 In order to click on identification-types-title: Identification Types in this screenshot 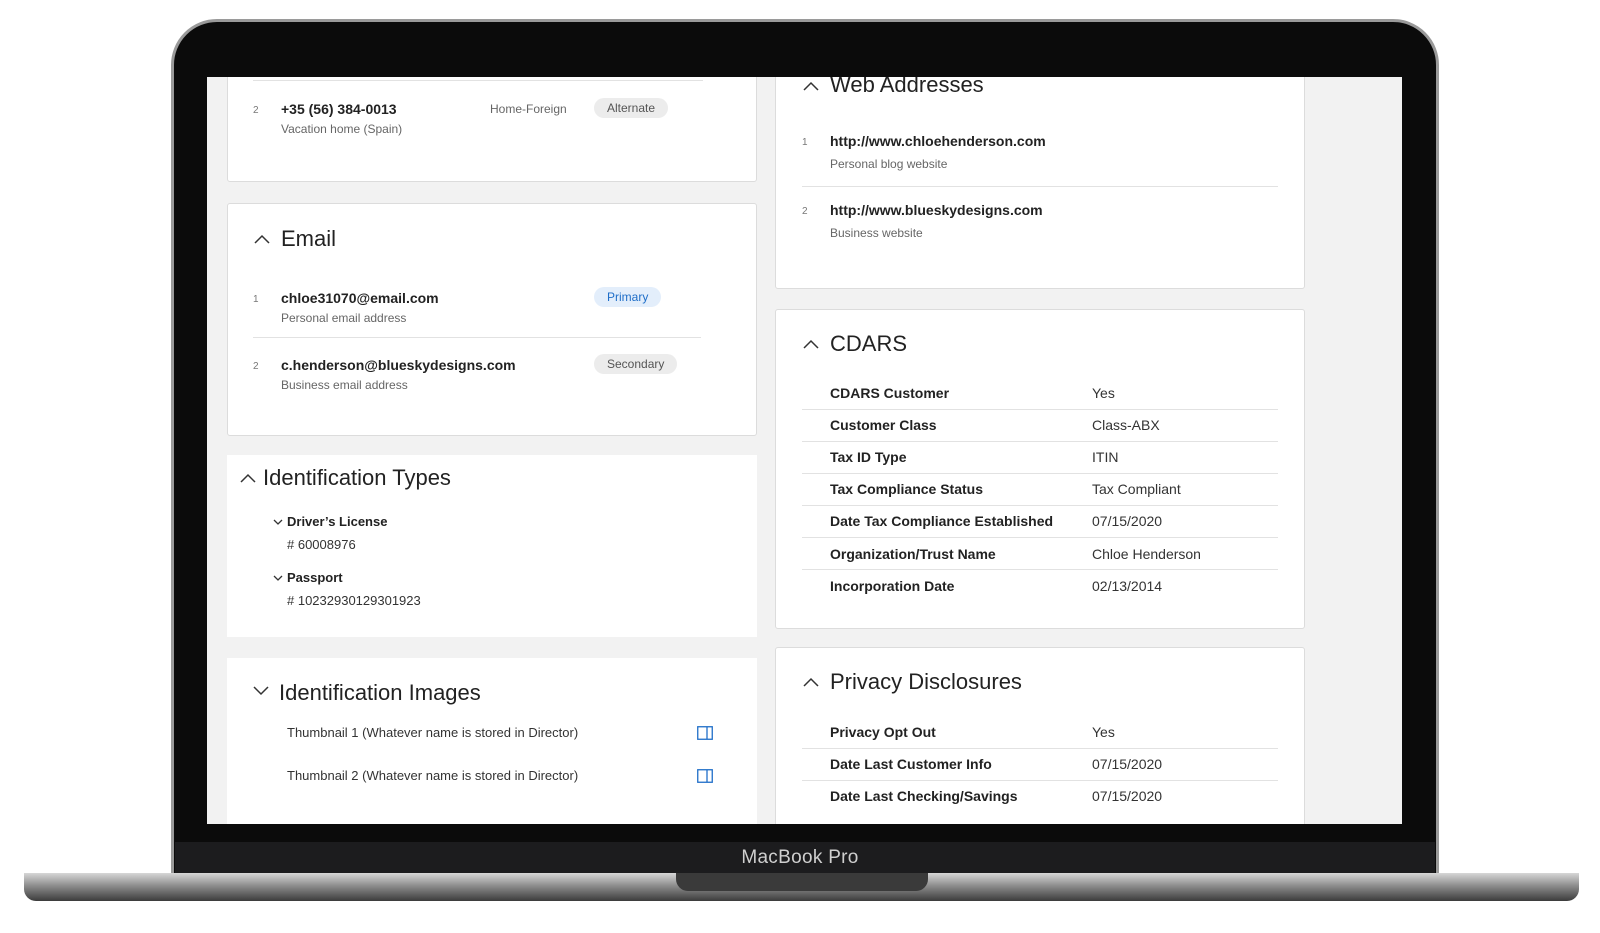, I will do `click(357, 477)`.